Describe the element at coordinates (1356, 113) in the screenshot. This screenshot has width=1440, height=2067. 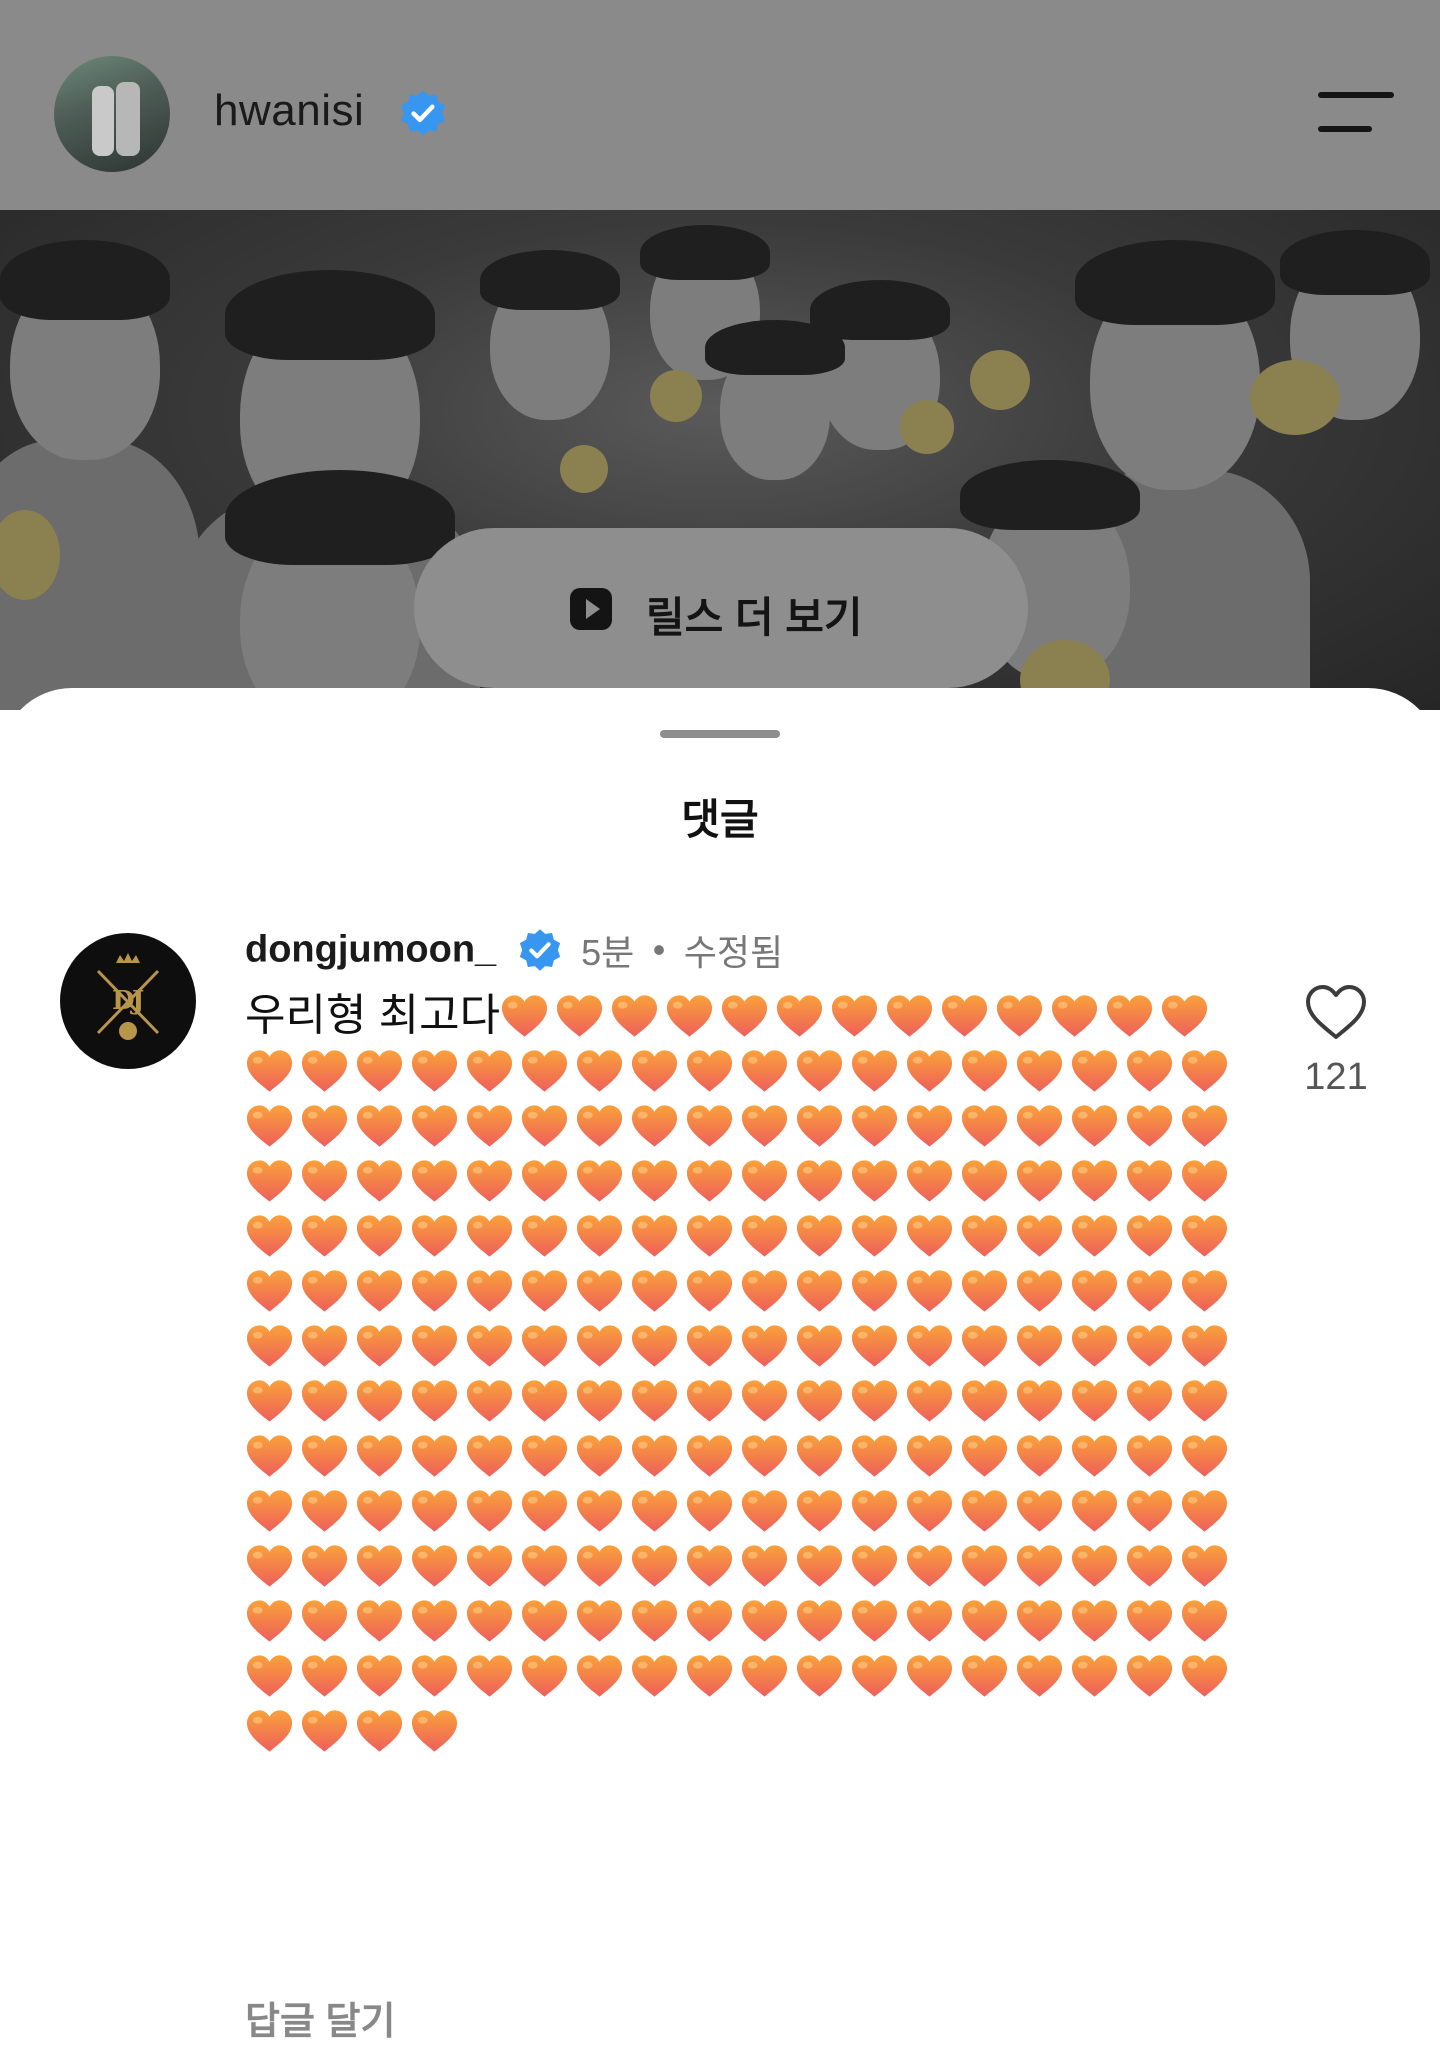
I see `hamburger-menu-icon` at that location.